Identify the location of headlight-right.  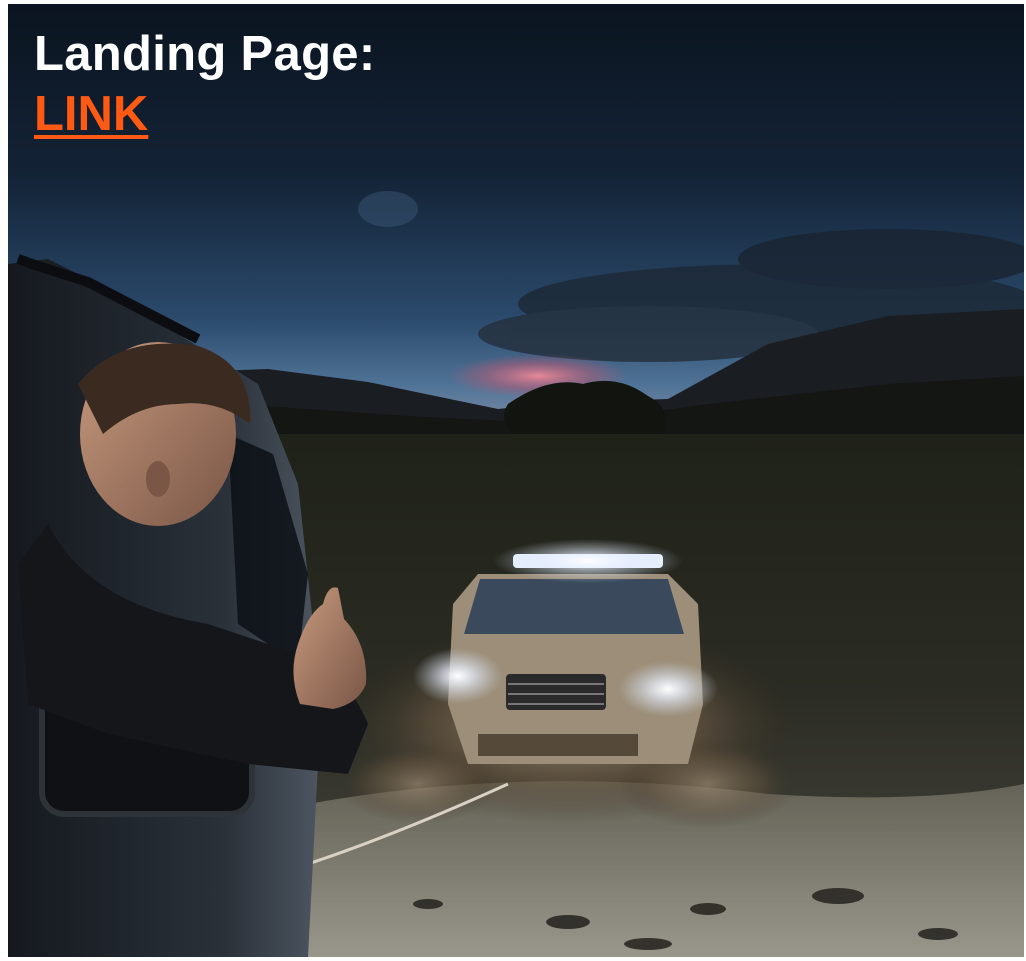
(668, 689).